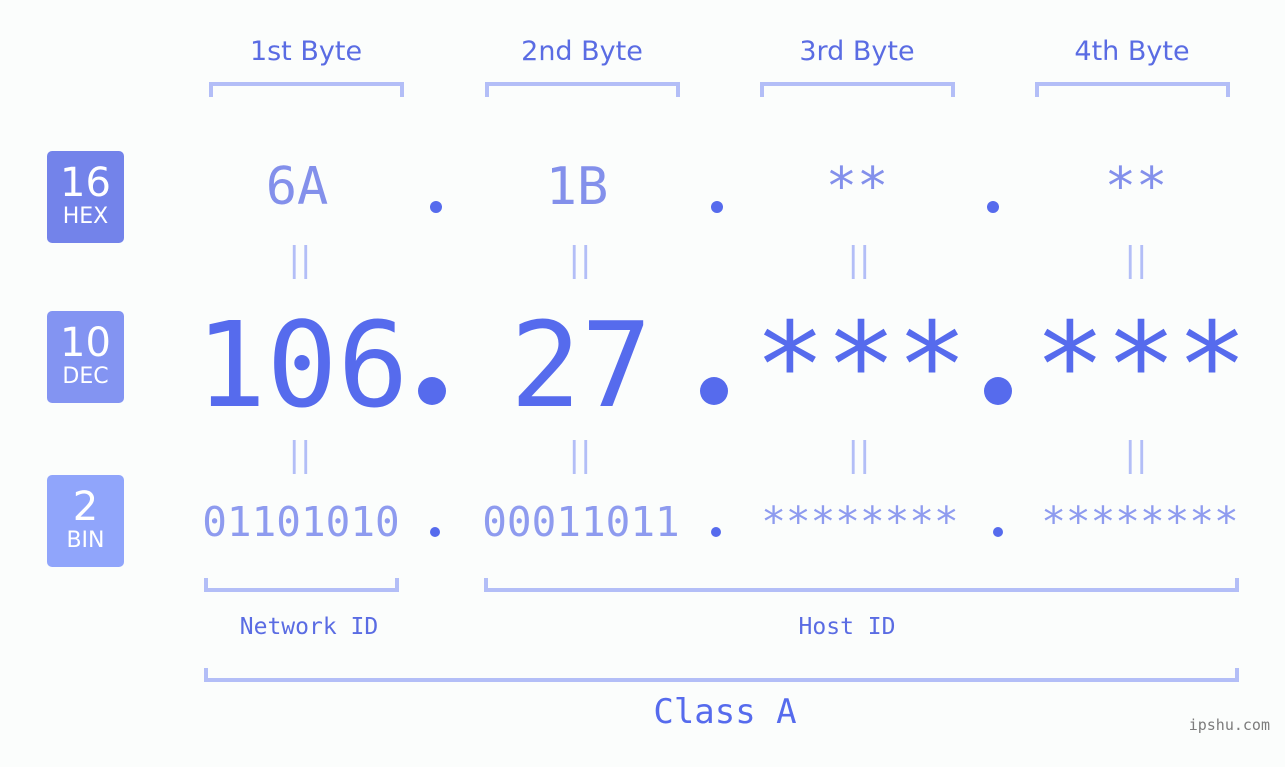 This screenshot has height=767, width=1285. Describe the element at coordinates (857, 187) in the screenshot. I see `hex-value-3: **` at that location.